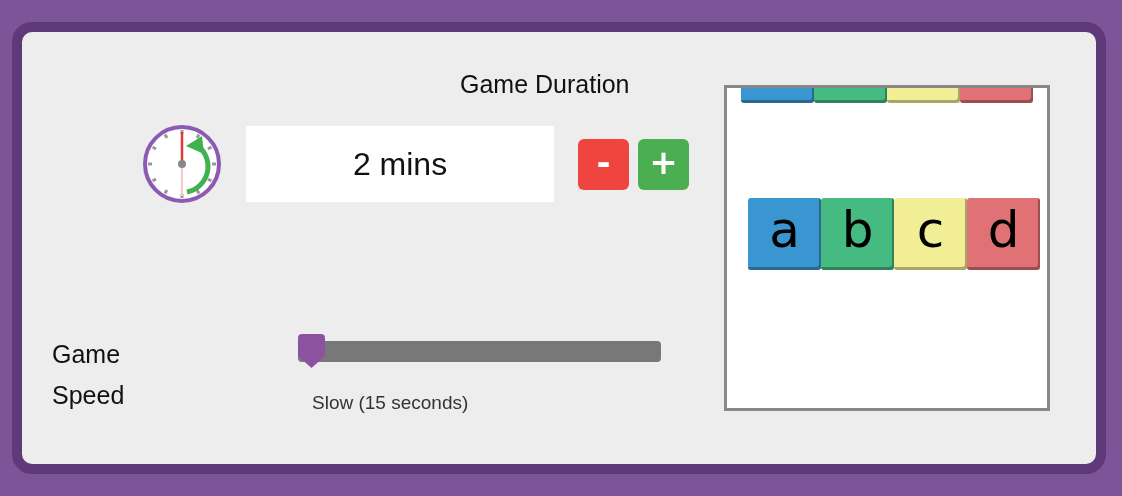  I want to click on letter-tile: c, so click(930, 234).